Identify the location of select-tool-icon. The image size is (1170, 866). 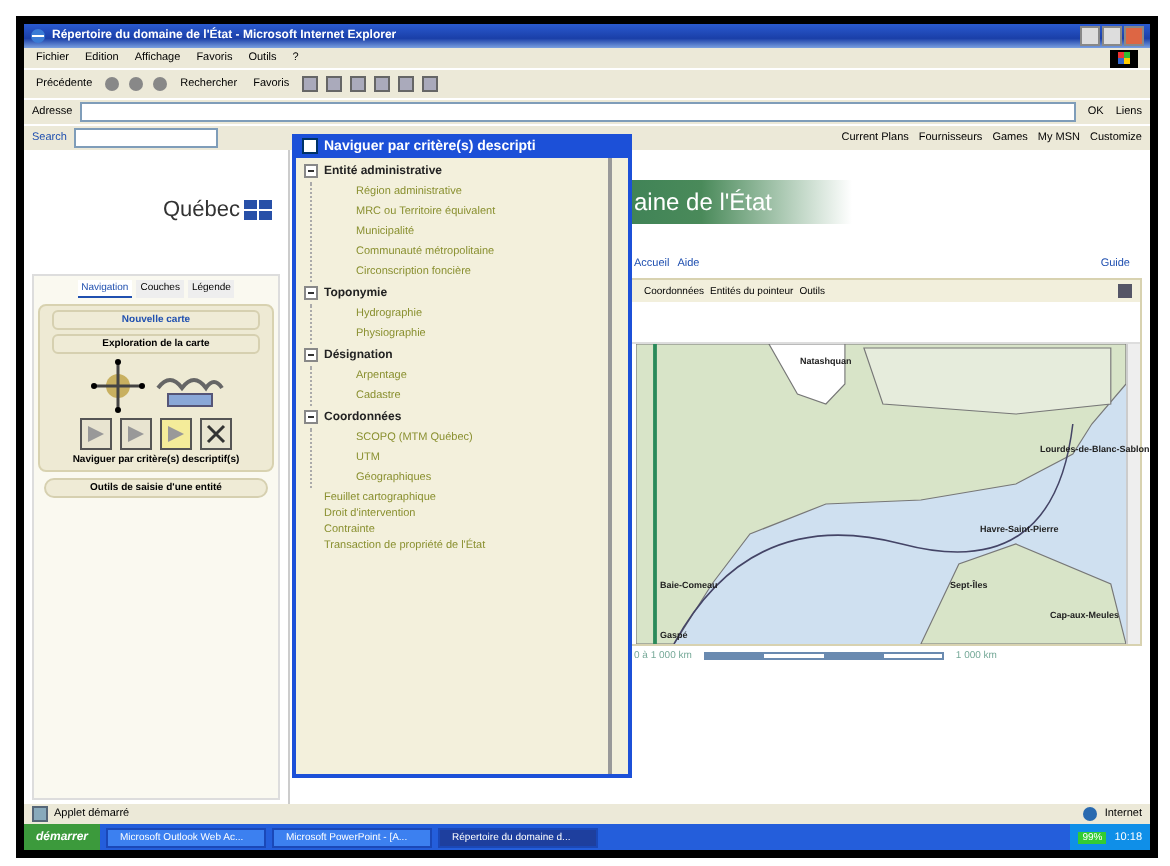
(96, 434).